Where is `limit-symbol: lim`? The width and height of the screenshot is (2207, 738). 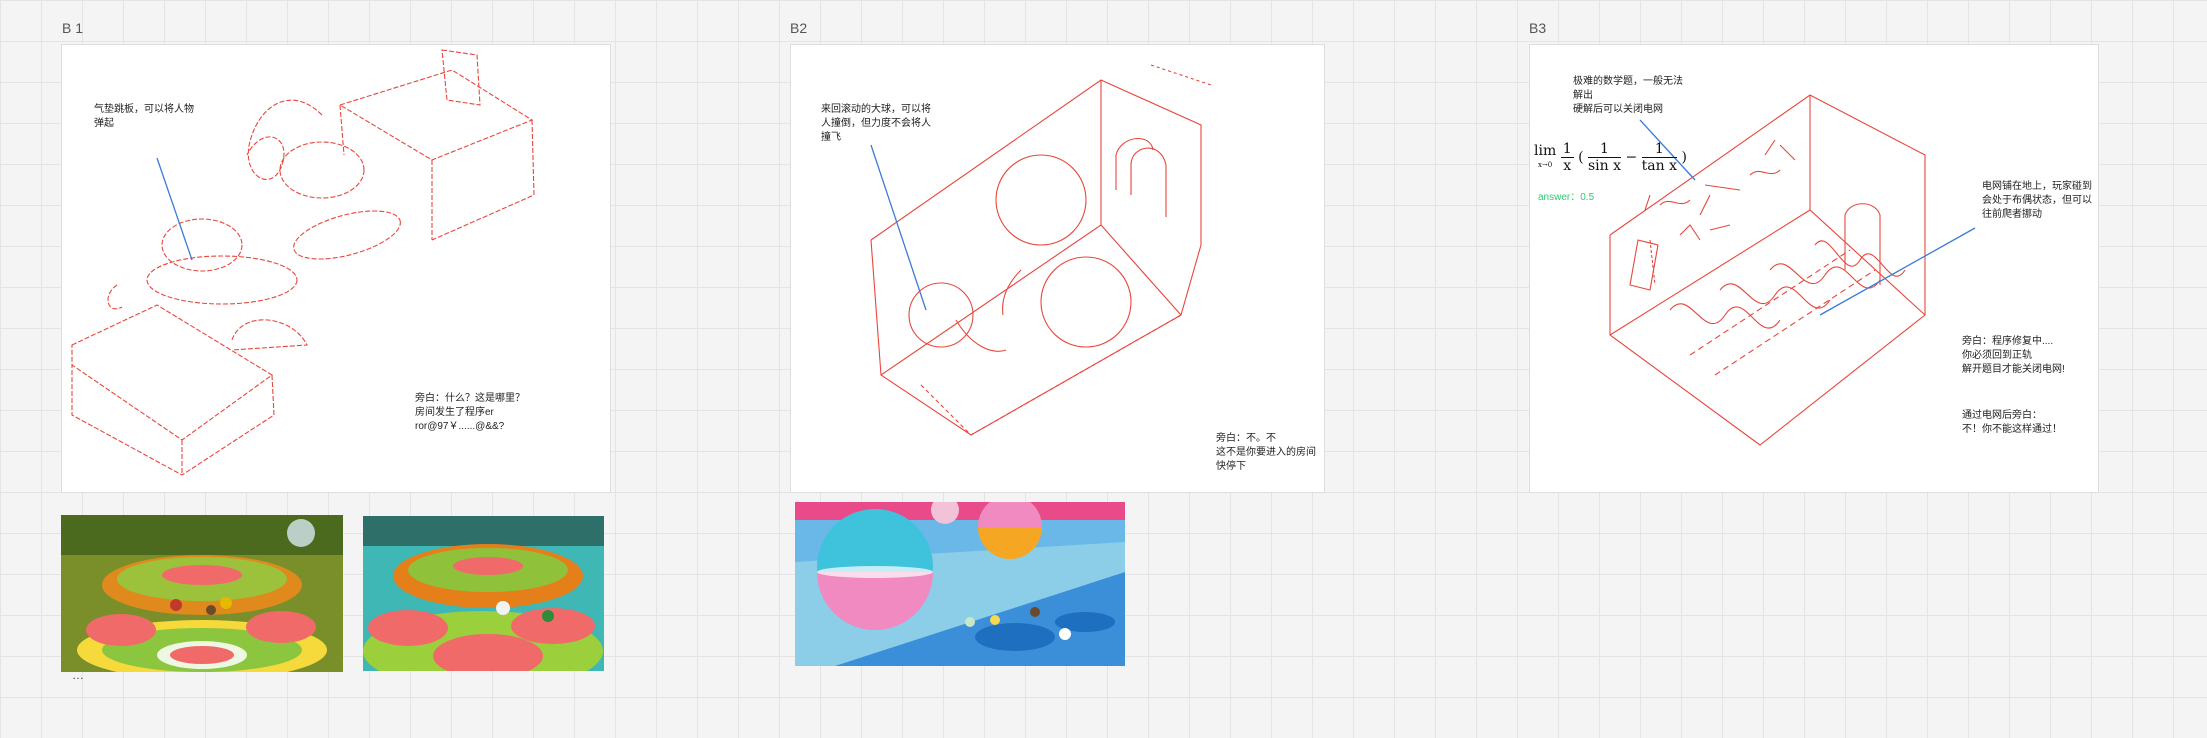
limit-symbol: lim is located at coordinates (1545, 150).